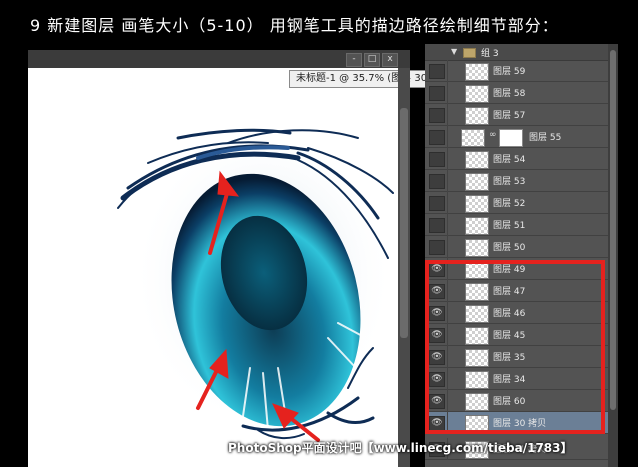  Describe the element at coordinates (390, 60) in the screenshot. I see `close-button: x` at that location.